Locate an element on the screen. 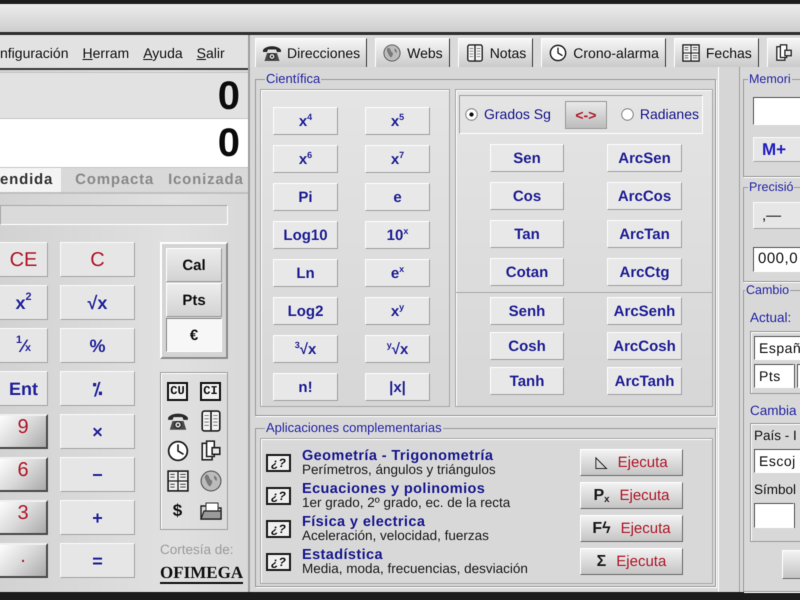 The height and width of the screenshot is (600, 800). function-button: Tanh is located at coordinates (527, 381).